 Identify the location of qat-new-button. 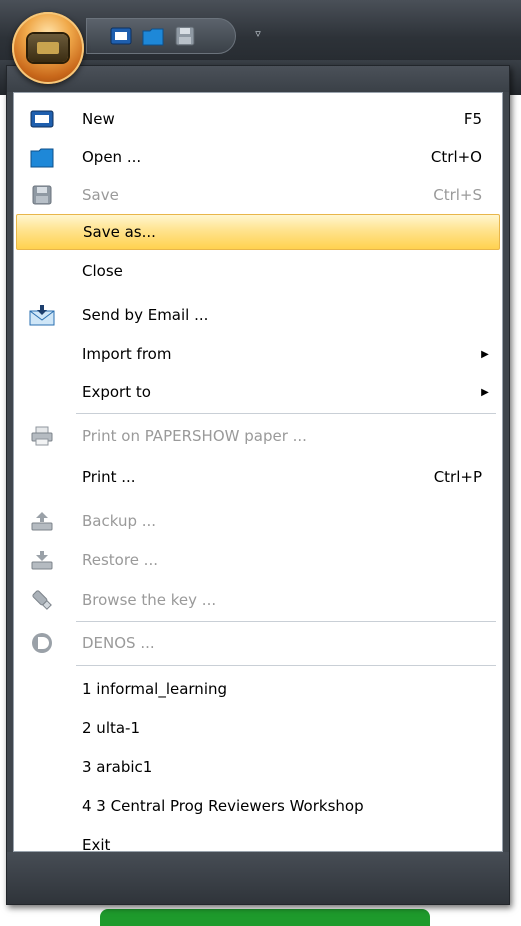
(121, 36).